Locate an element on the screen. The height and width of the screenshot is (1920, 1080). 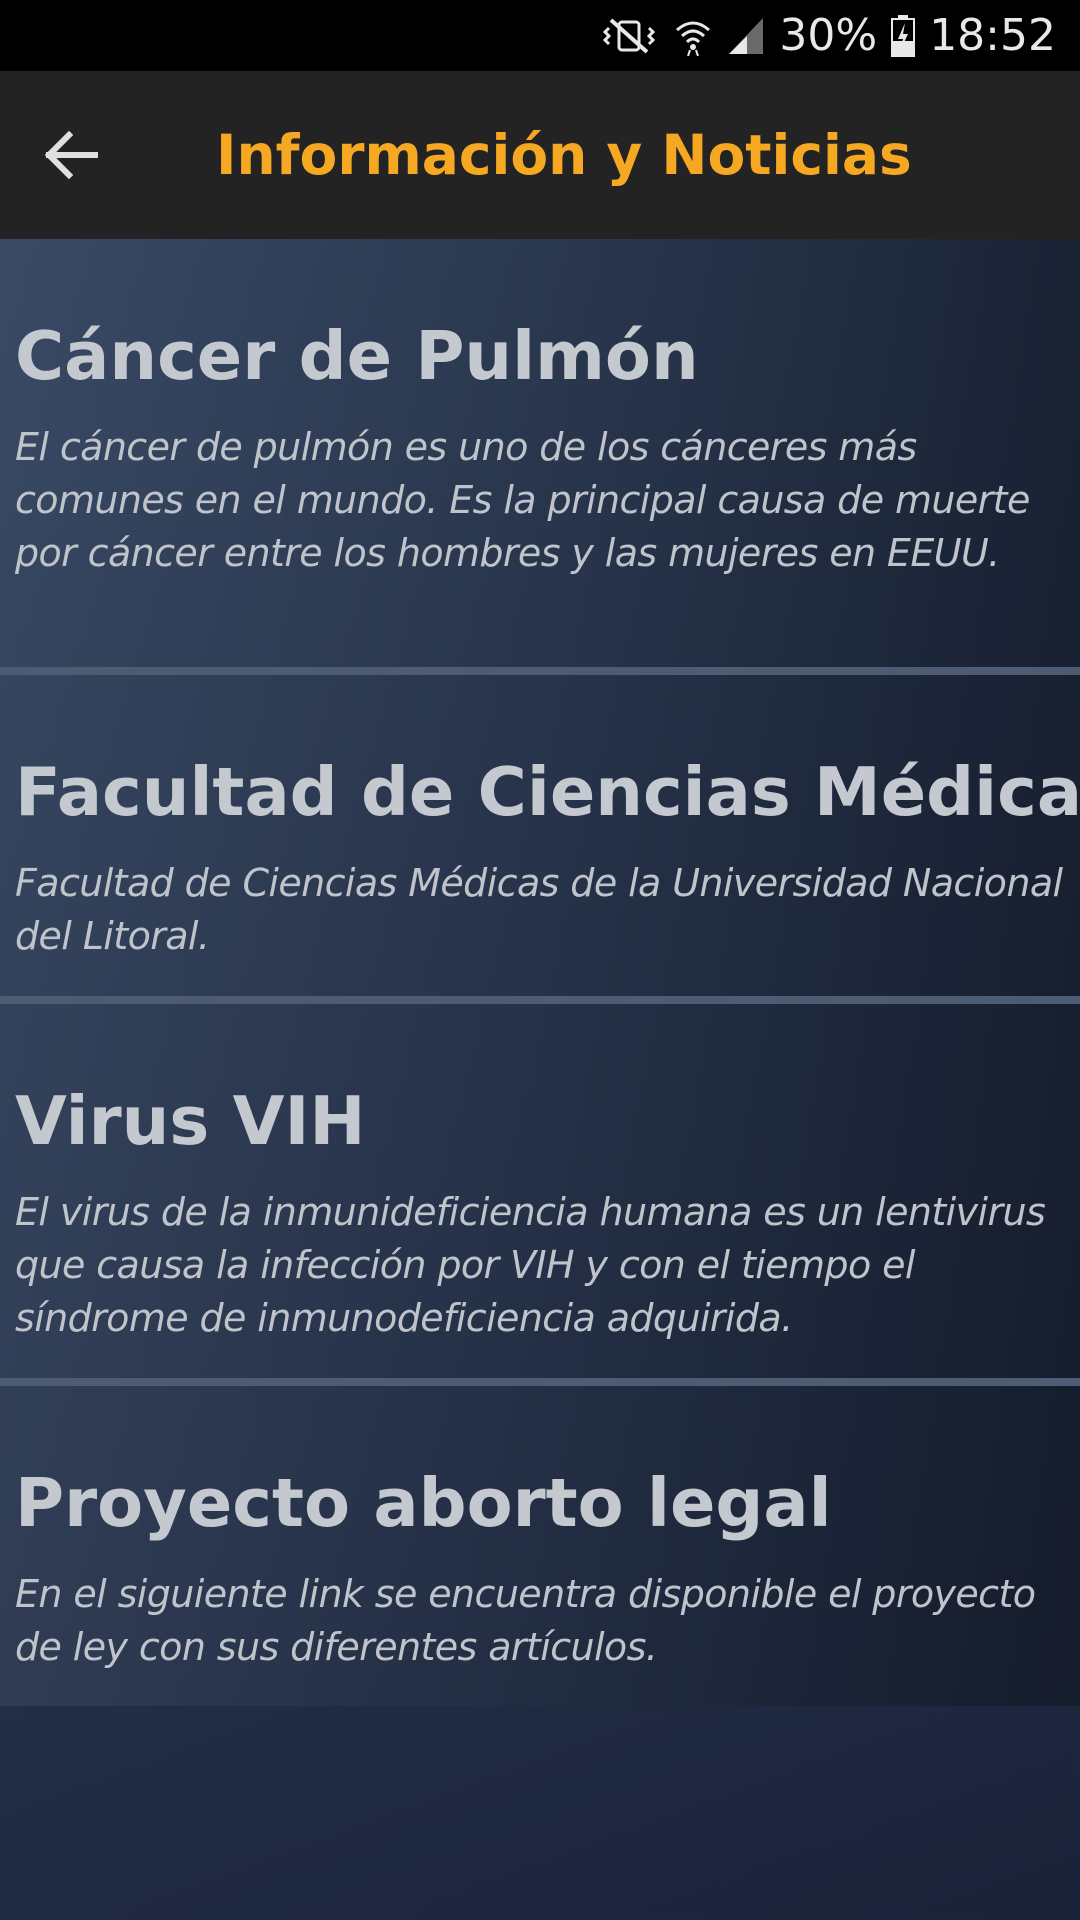
item-title: Facultad de Ciencias Médicas is located at coordinates (547, 792).